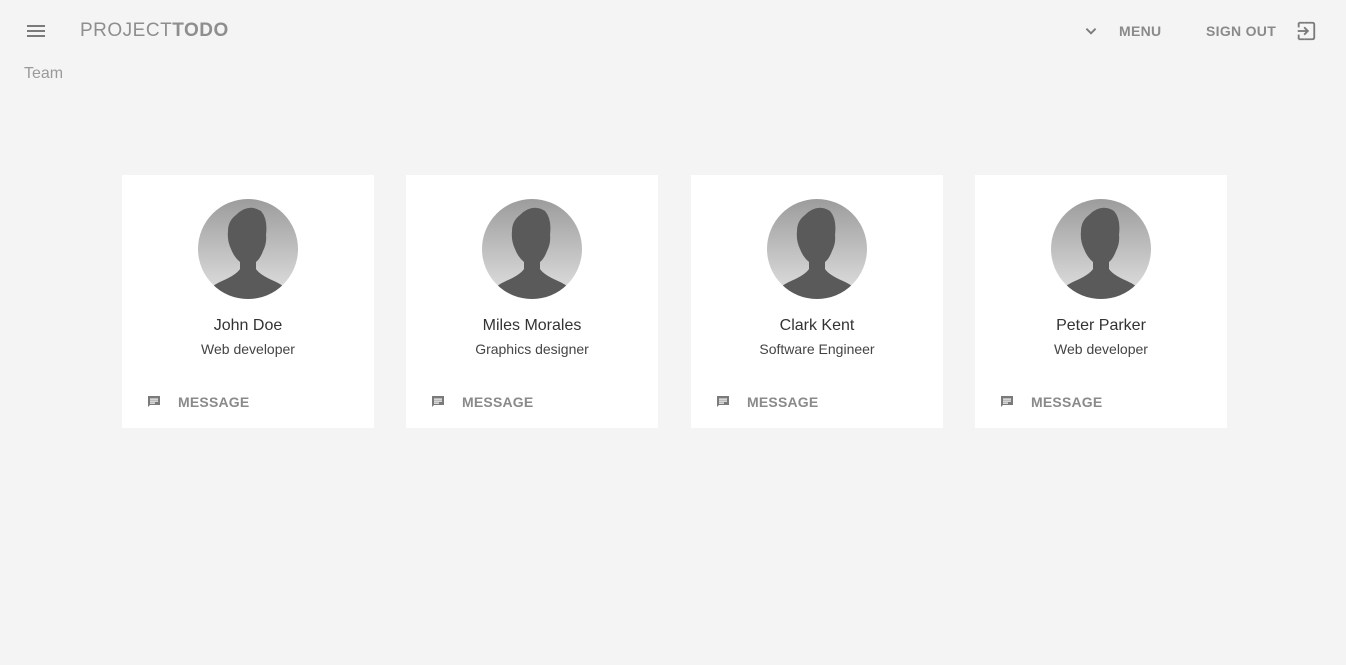 The width and height of the screenshot is (1346, 665). Describe the element at coordinates (817, 349) in the screenshot. I see `member-role: Software Engineer` at that location.